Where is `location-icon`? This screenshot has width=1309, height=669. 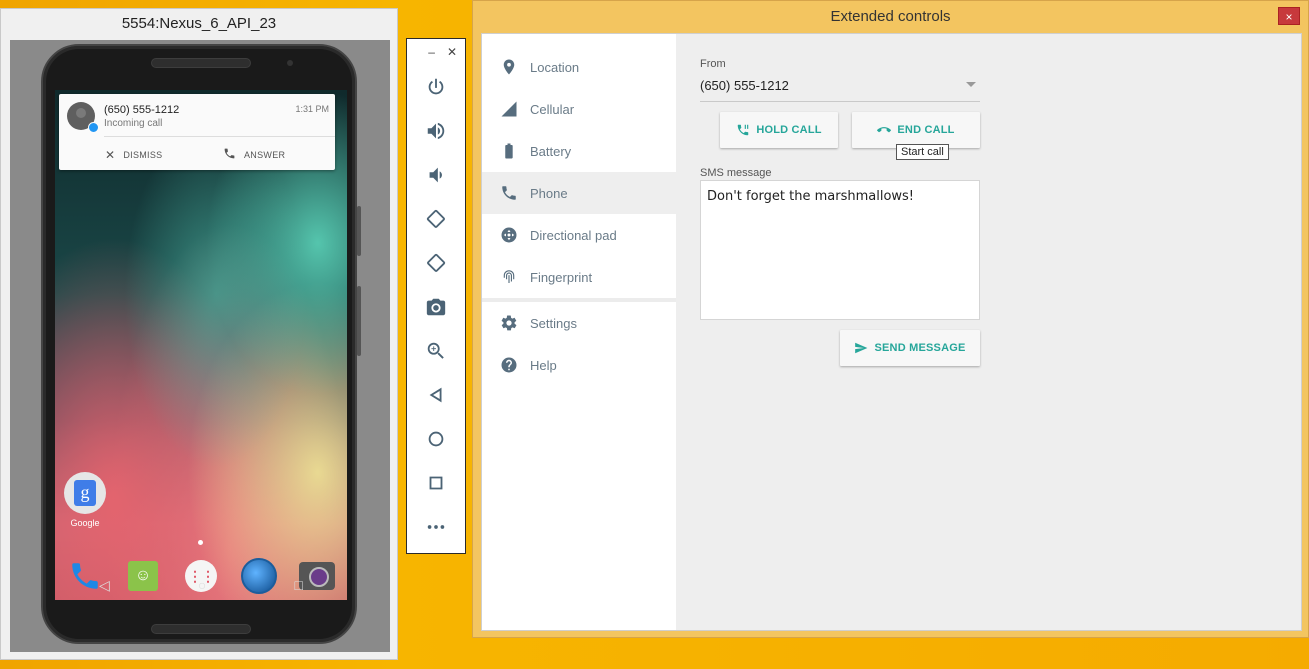 location-icon is located at coordinates (509, 67).